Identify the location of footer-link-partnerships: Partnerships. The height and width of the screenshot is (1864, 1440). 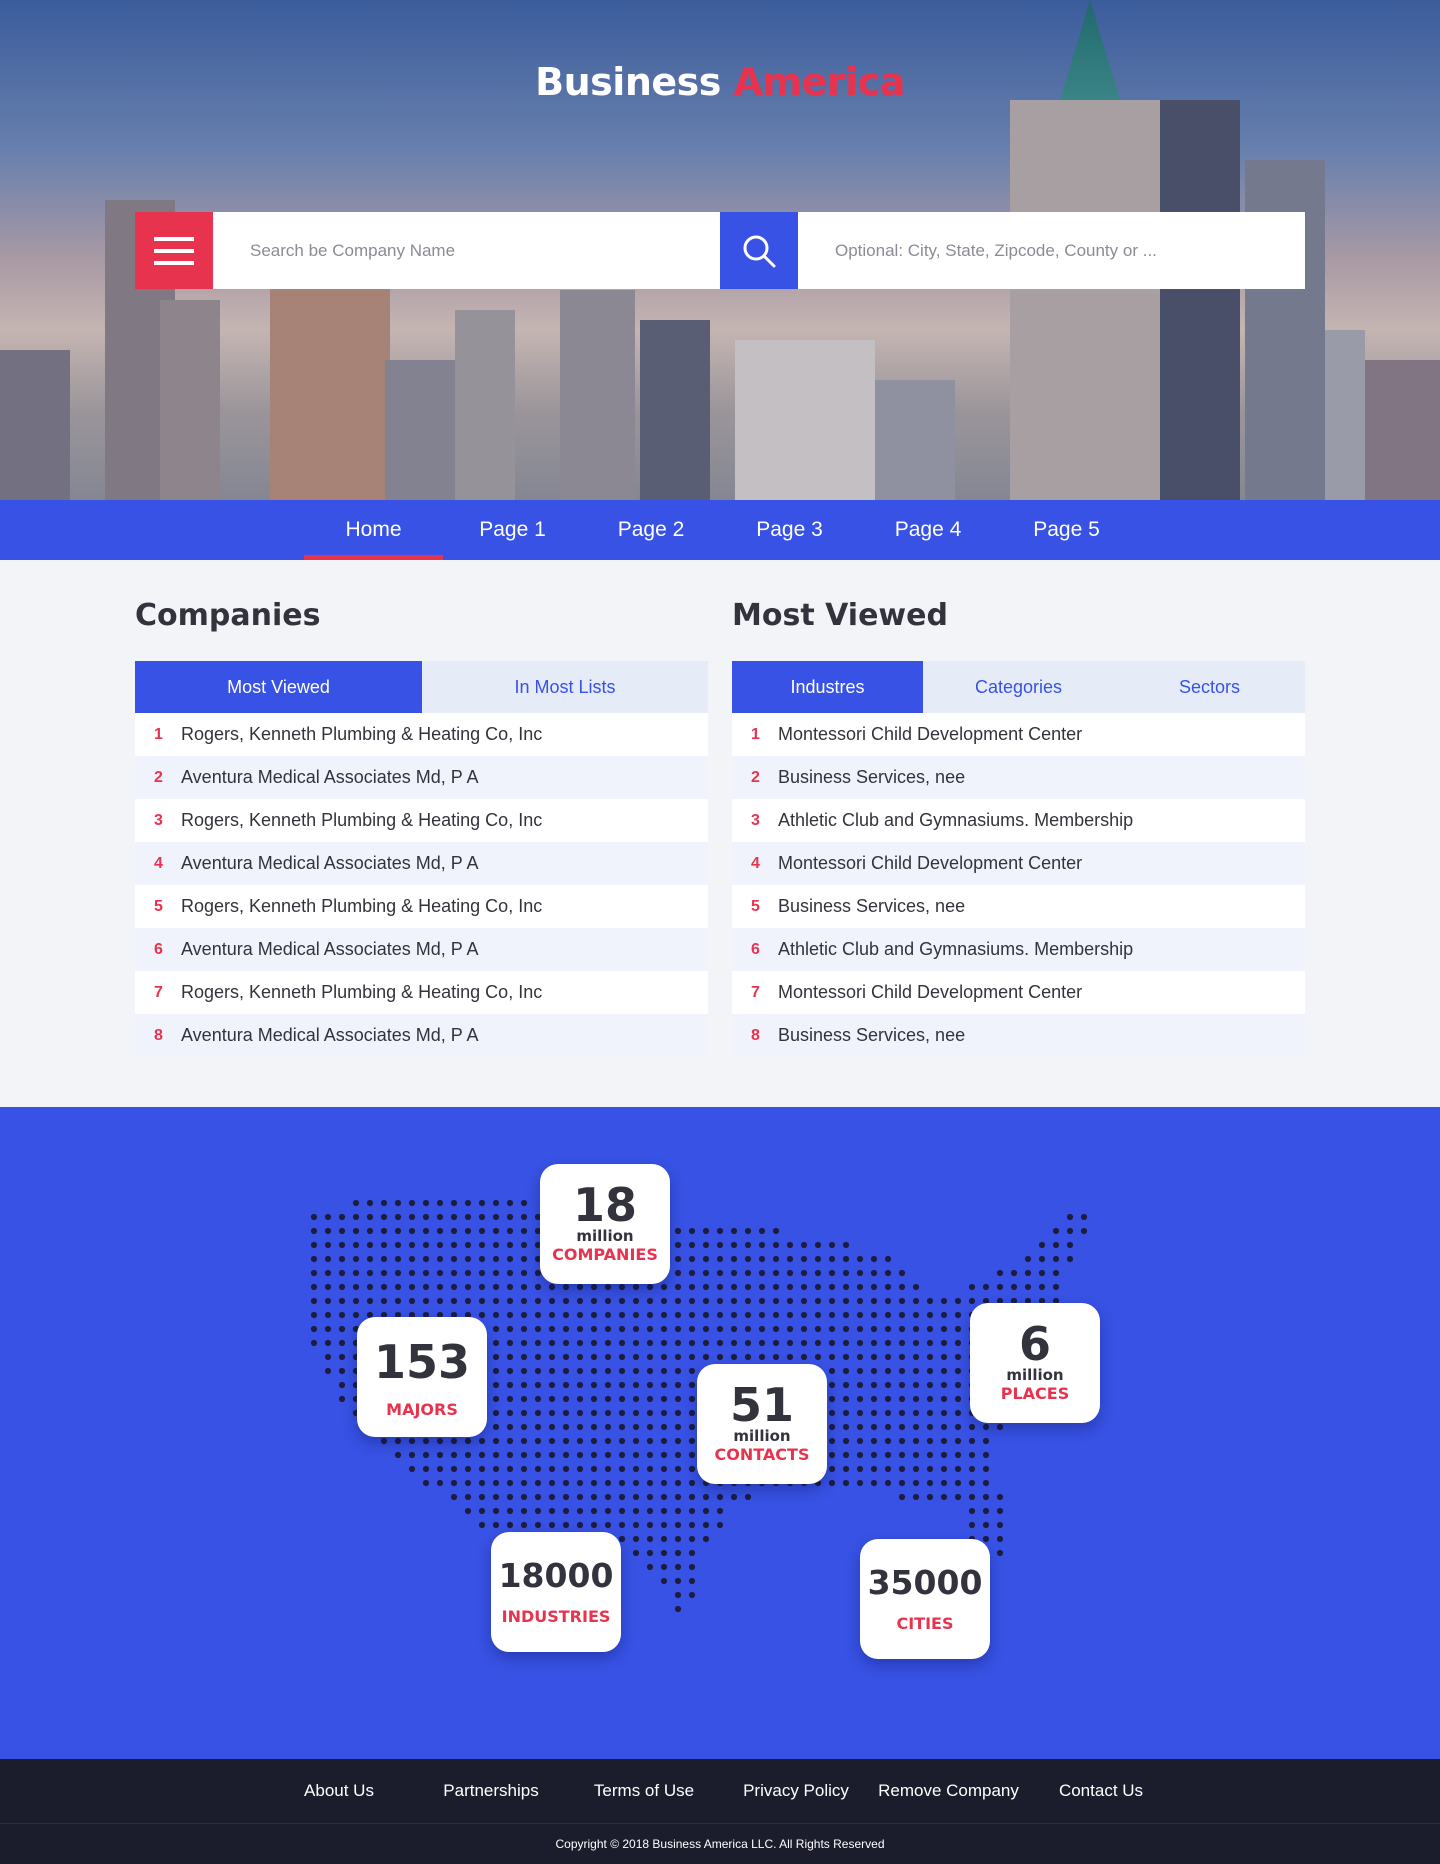
(491, 1791).